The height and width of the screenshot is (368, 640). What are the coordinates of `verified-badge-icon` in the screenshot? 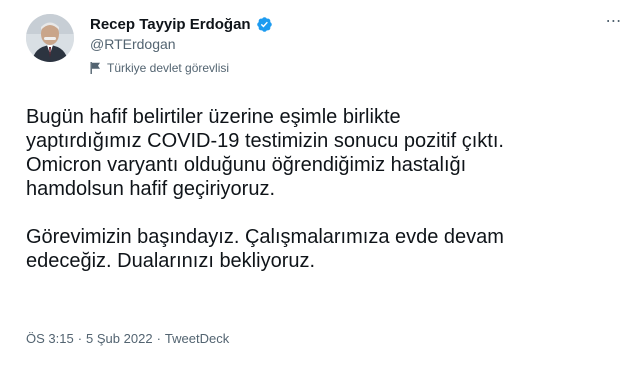 It's located at (264, 24).